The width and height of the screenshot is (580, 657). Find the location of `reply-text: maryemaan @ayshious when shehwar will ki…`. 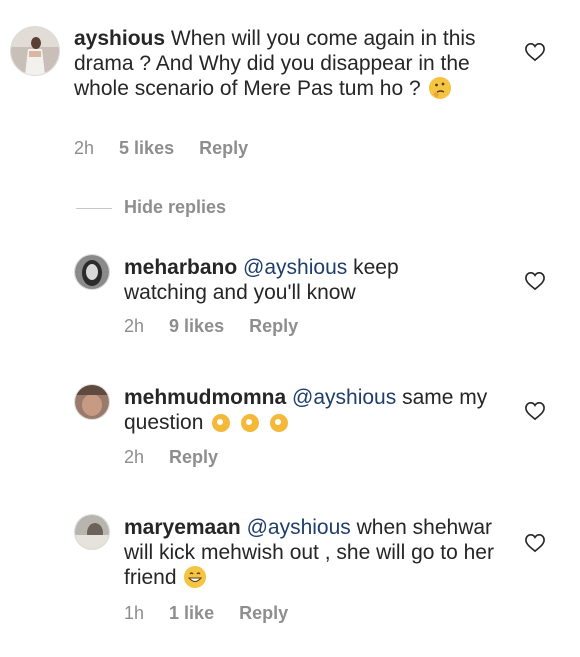

reply-text: maryemaan @ayshious when shehwar will ki… is located at coordinates (309, 552).